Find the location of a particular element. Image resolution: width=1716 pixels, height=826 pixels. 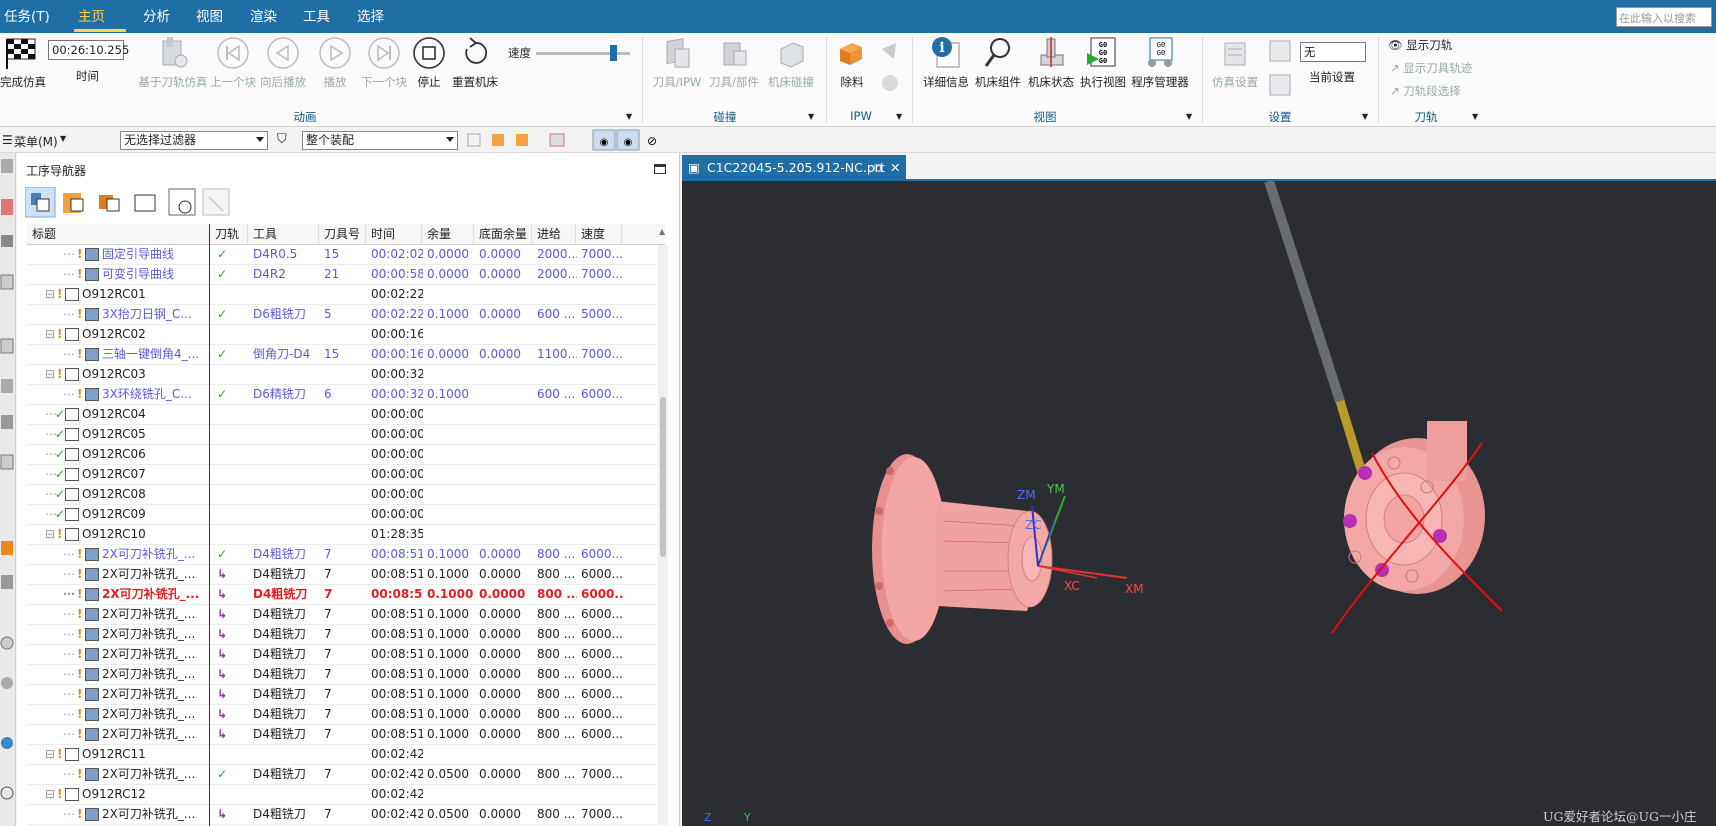

filter-icon: ⛉ is located at coordinates (282, 139).